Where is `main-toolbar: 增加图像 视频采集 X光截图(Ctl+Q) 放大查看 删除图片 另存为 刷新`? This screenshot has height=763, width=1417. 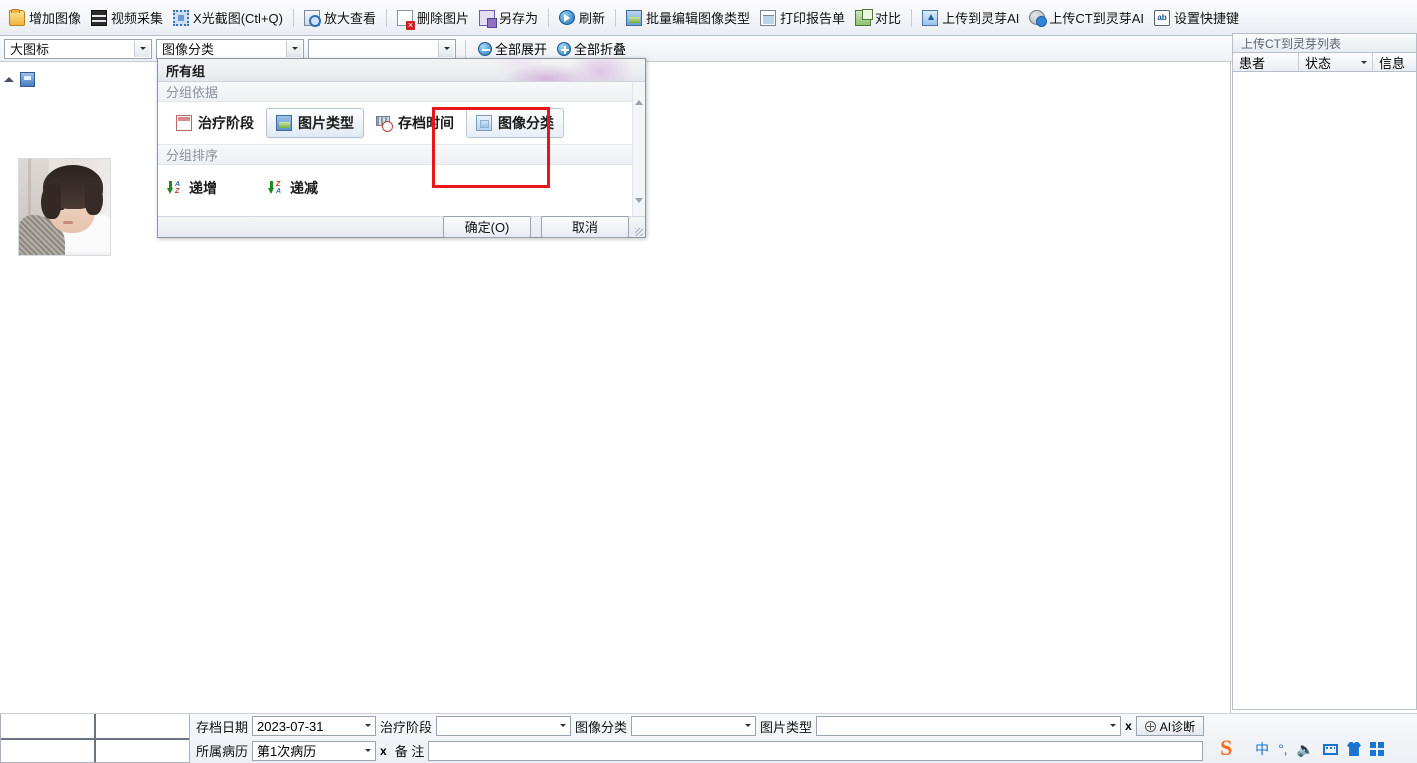 main-toolbar: 增加图像 视频采集 X光截图(Ctl+Q) 放大查看 删除图片 另存为 刷新 is located at coordinates (708, 18).